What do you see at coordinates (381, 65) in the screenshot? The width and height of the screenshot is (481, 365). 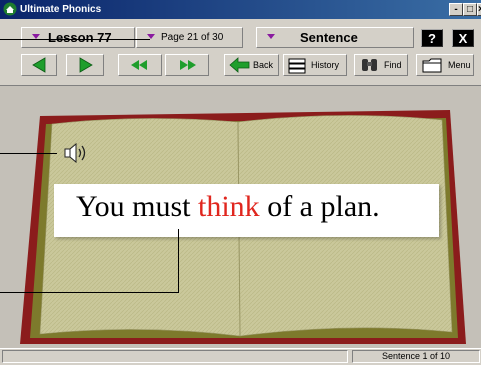 I see `find-button: Find` at bounding box center [381, 65].